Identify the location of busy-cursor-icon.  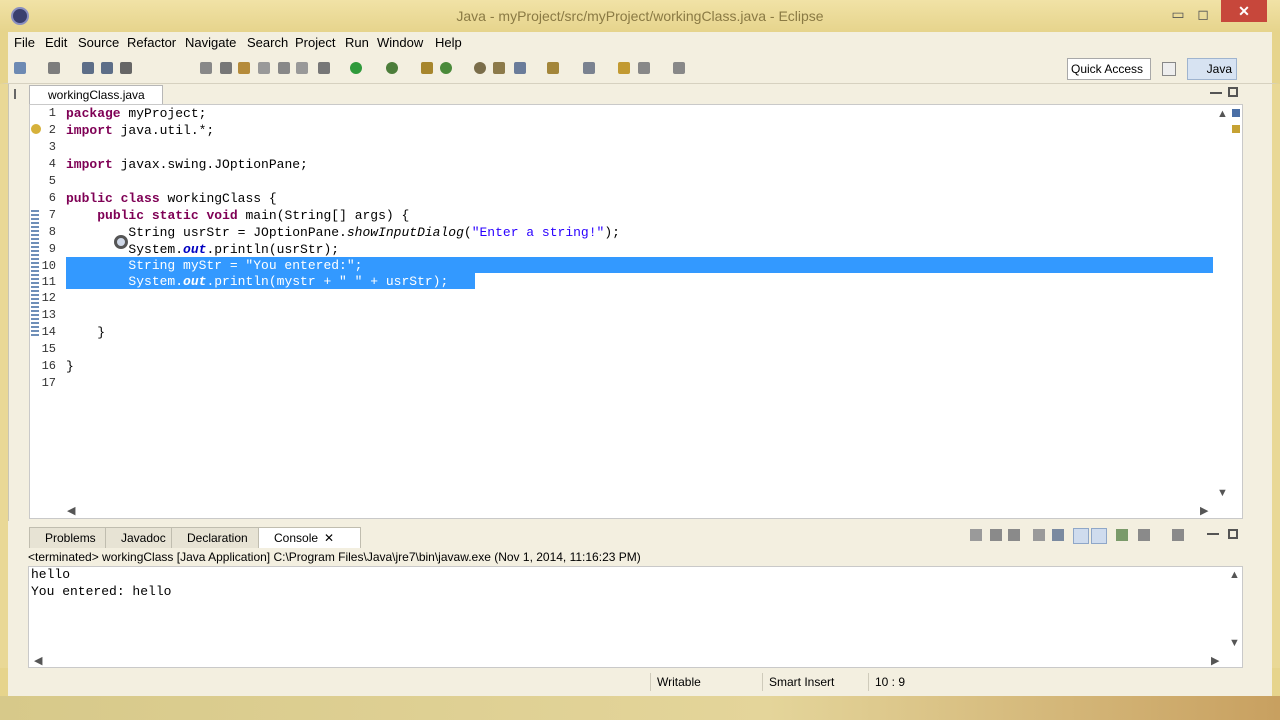
(121, 242).